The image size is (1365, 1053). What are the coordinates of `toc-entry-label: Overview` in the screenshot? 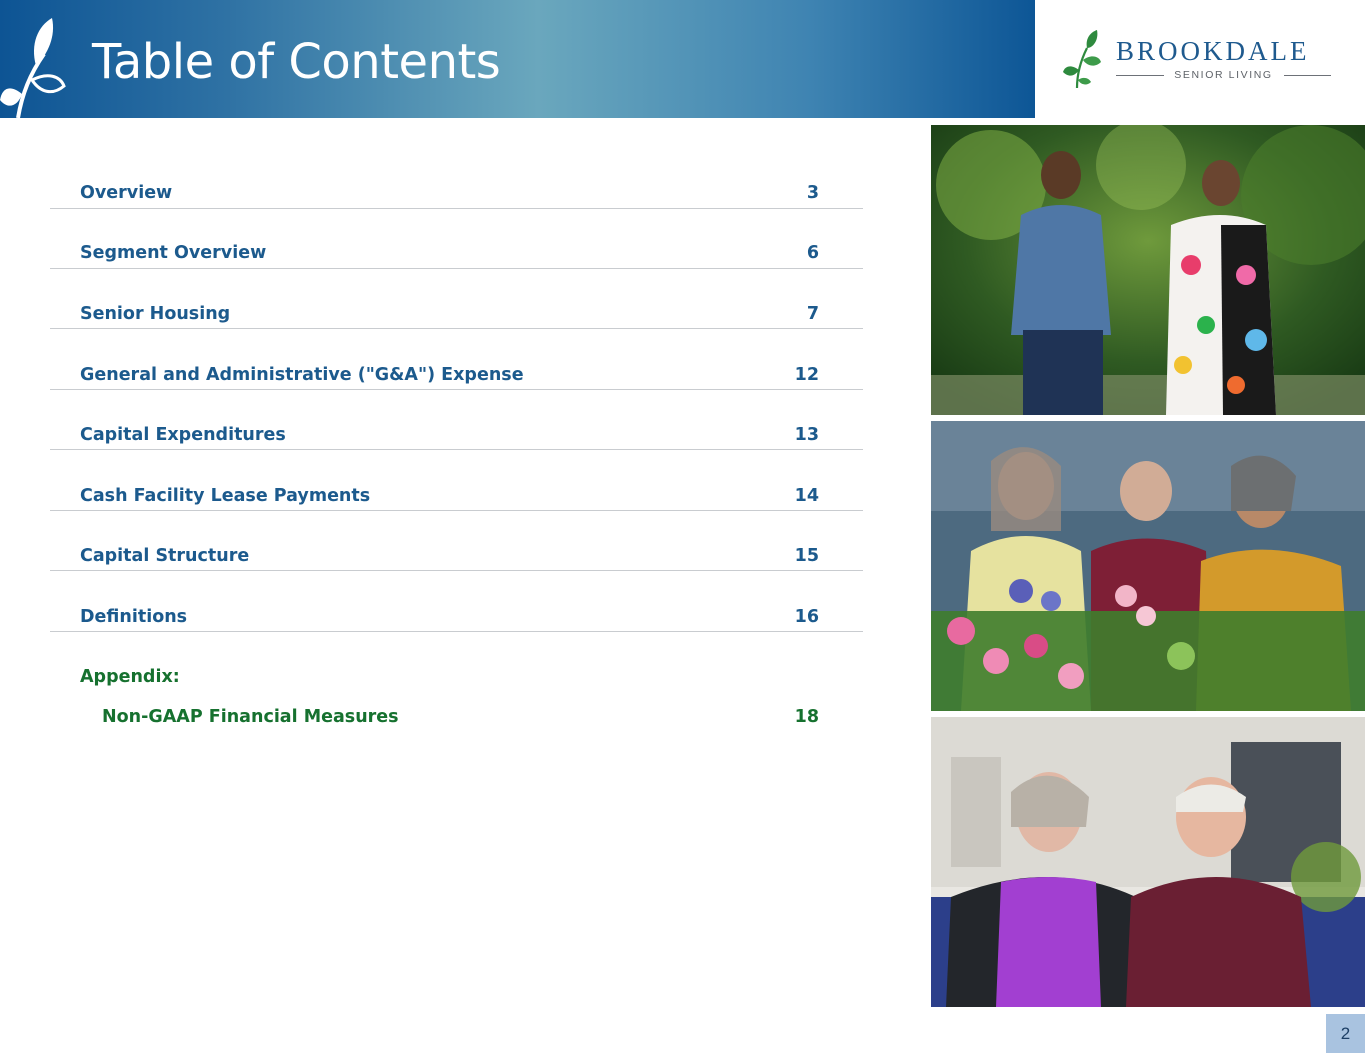 It's located at (126, 193).